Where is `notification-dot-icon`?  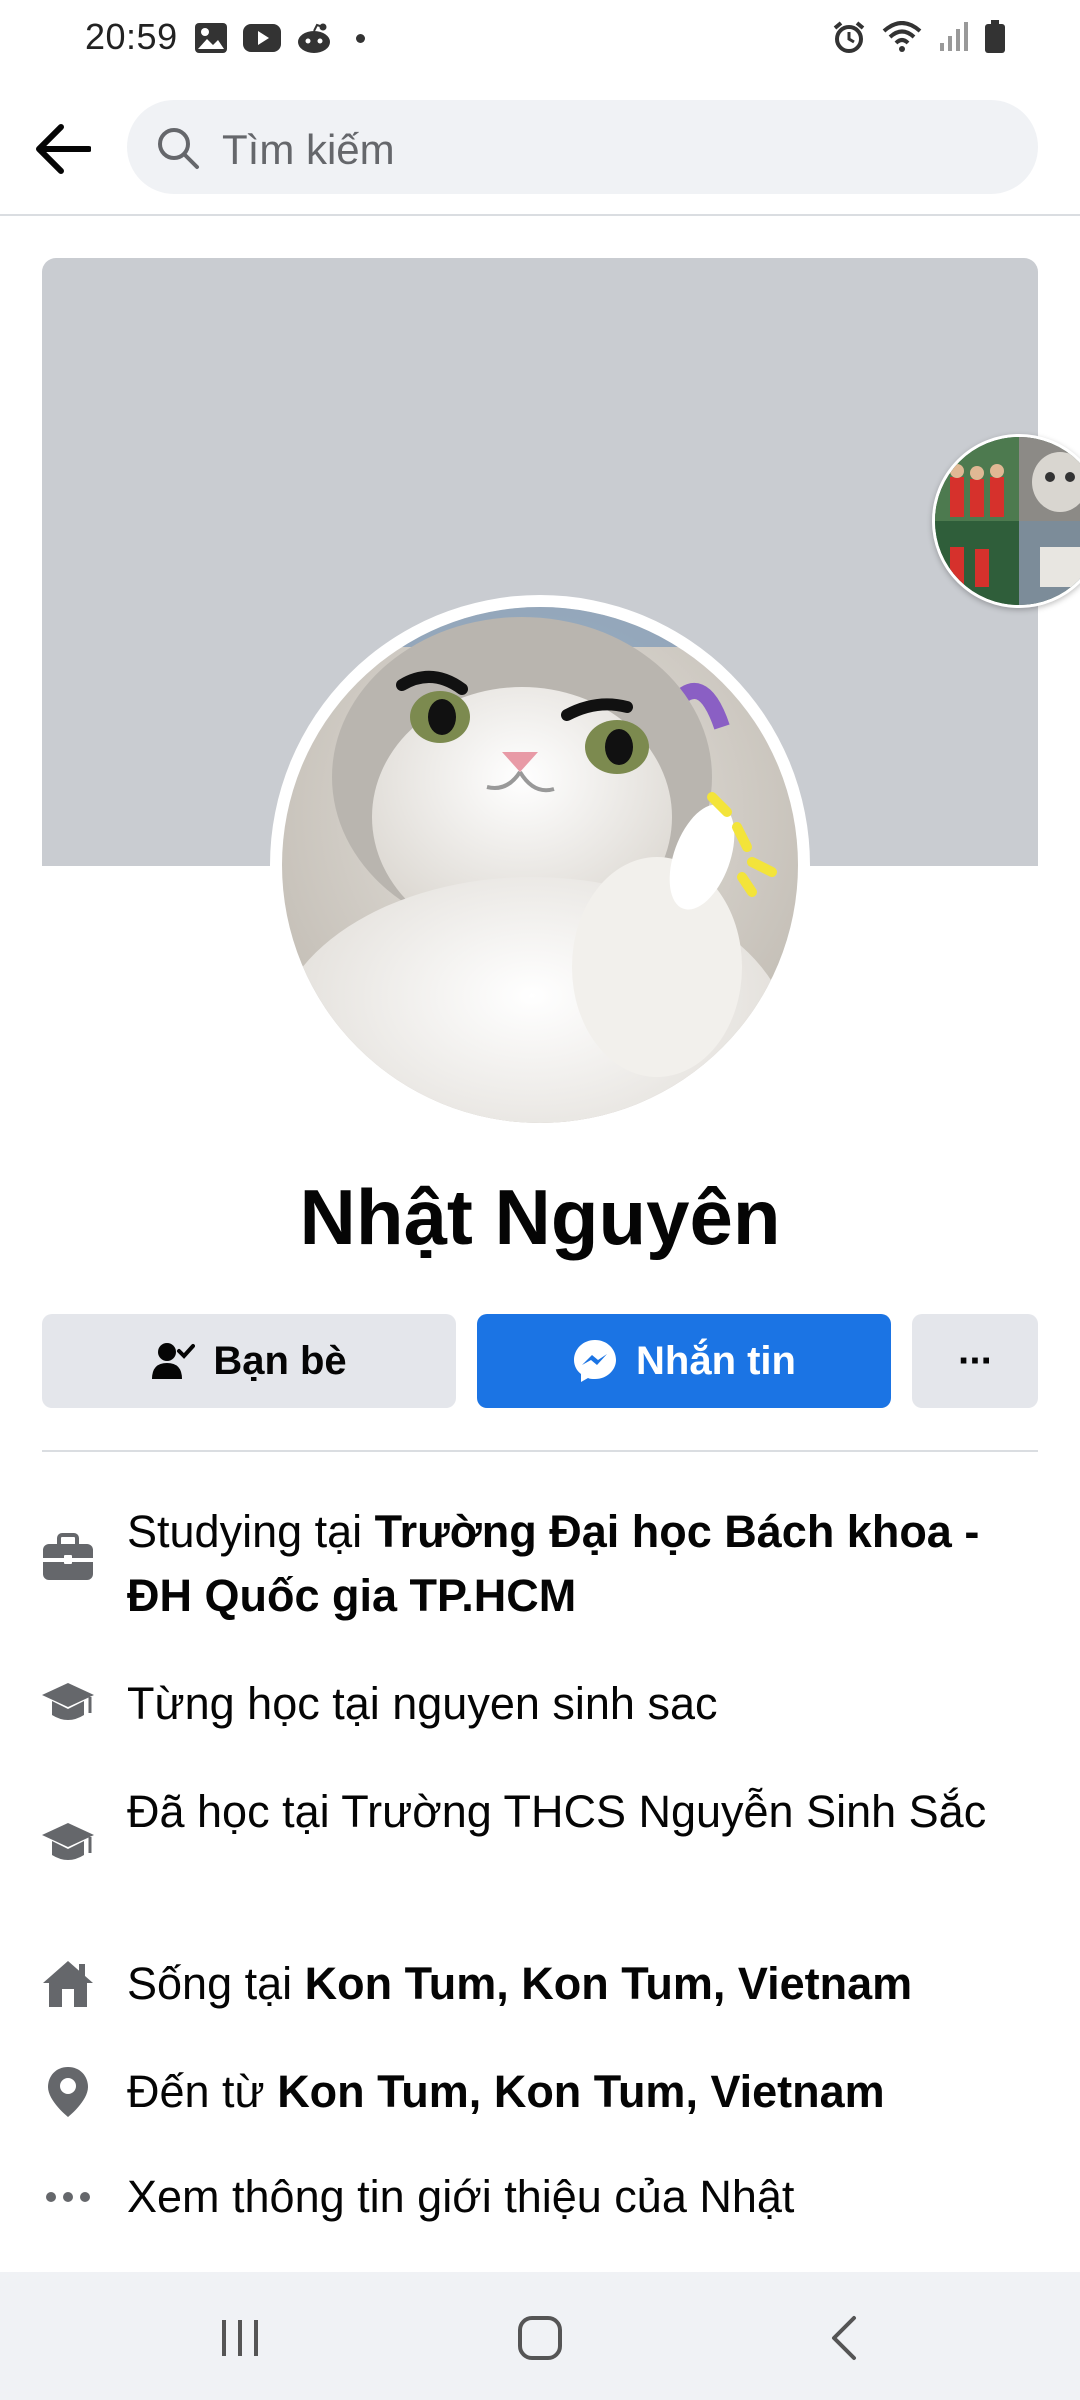 notification-dot-icon is located at coordinates (360, 38).